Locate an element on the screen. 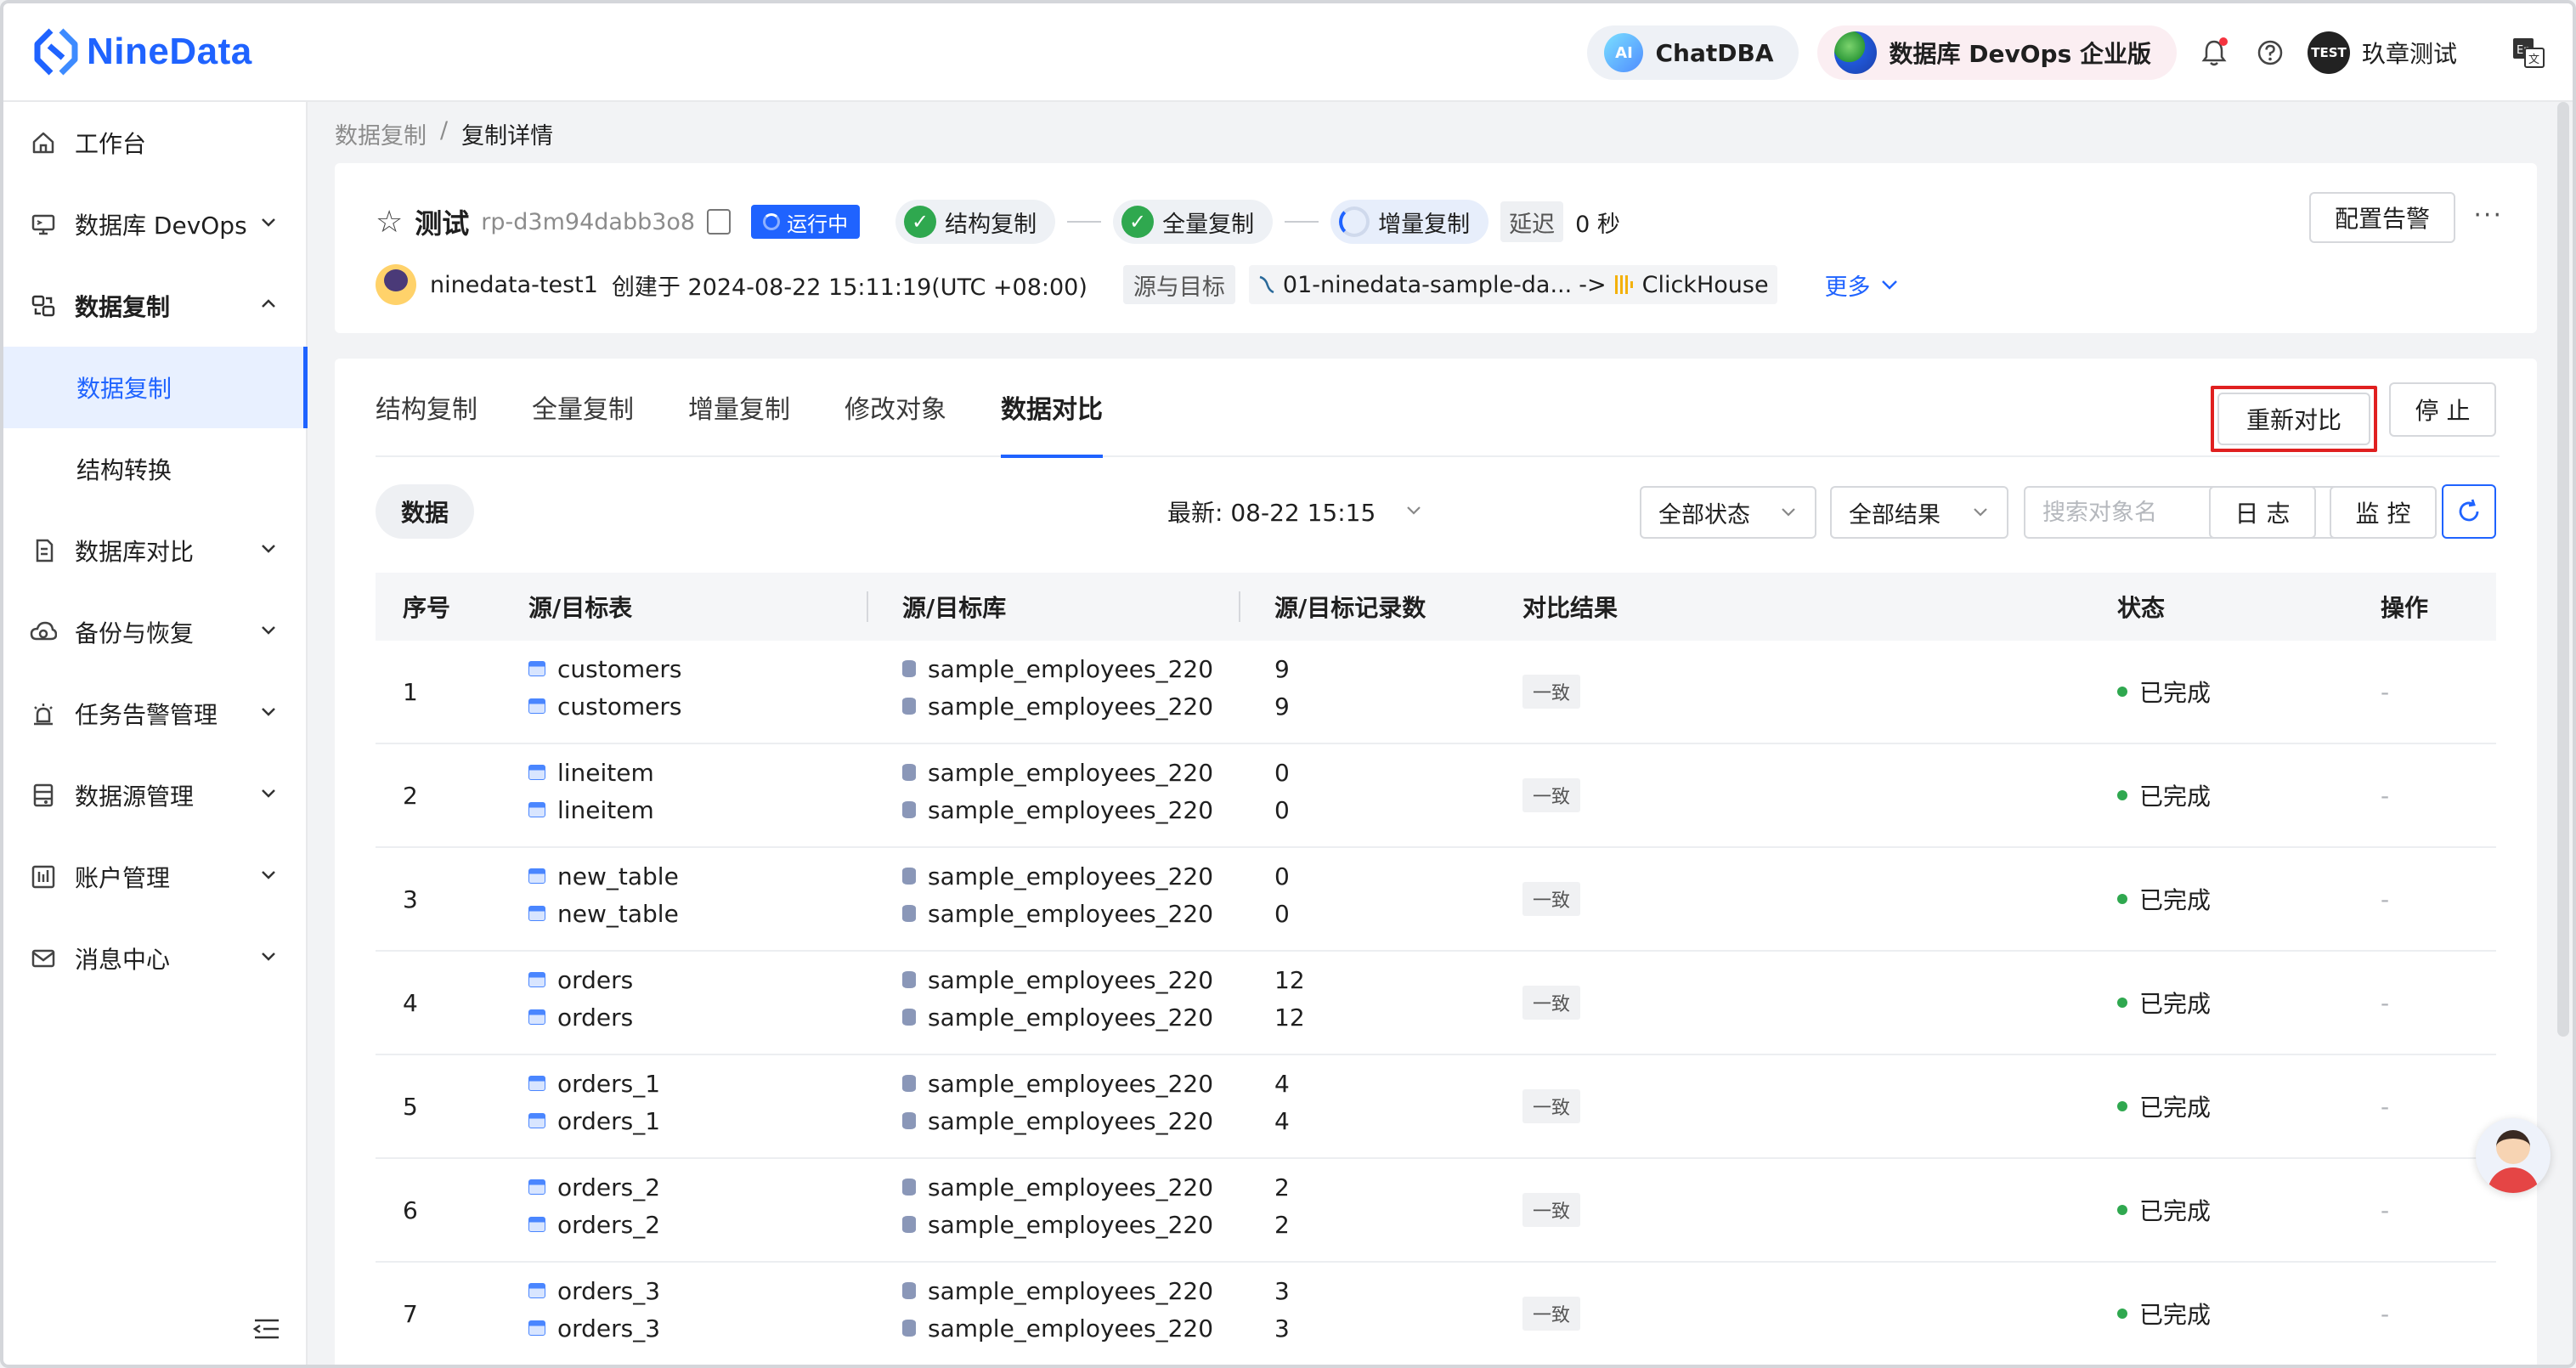  col-status: 状态 is located at coordinates (2141, 608).